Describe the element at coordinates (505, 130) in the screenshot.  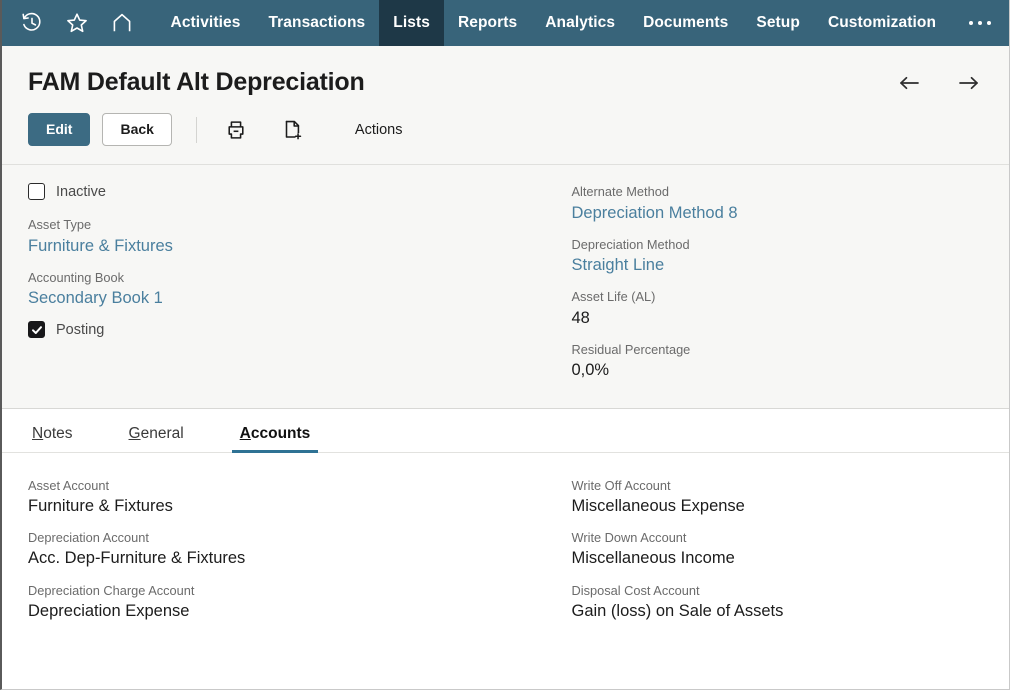
I see `record-toolbar: Edit Back Actions` at that location.